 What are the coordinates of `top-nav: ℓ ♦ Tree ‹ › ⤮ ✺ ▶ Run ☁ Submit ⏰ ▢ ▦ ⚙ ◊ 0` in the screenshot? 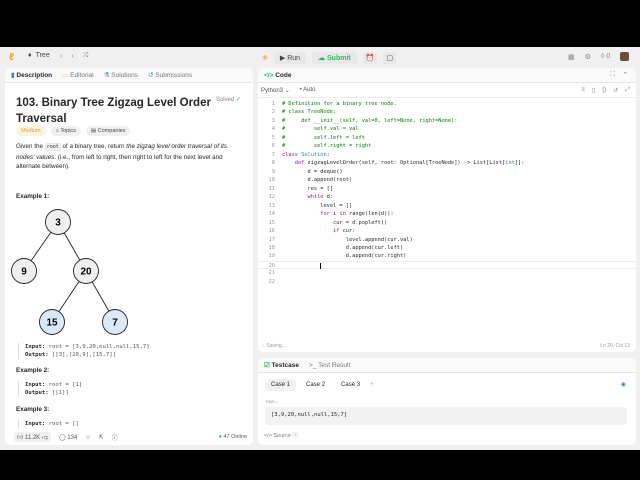 It's located at (320, 57).